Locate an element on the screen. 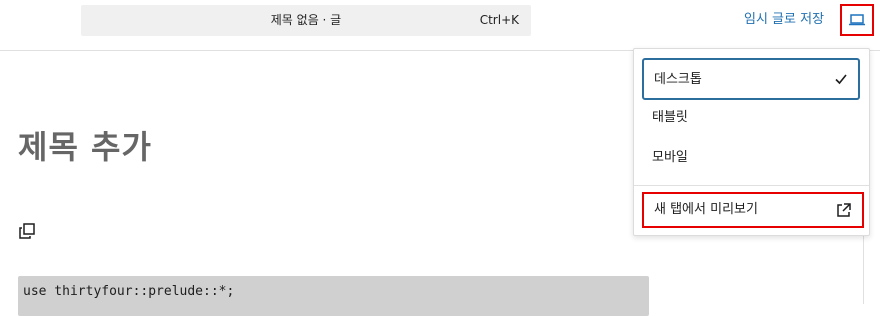 This screenshot has width=880, height=316. menu-divider is located at coordinates (751, 185).